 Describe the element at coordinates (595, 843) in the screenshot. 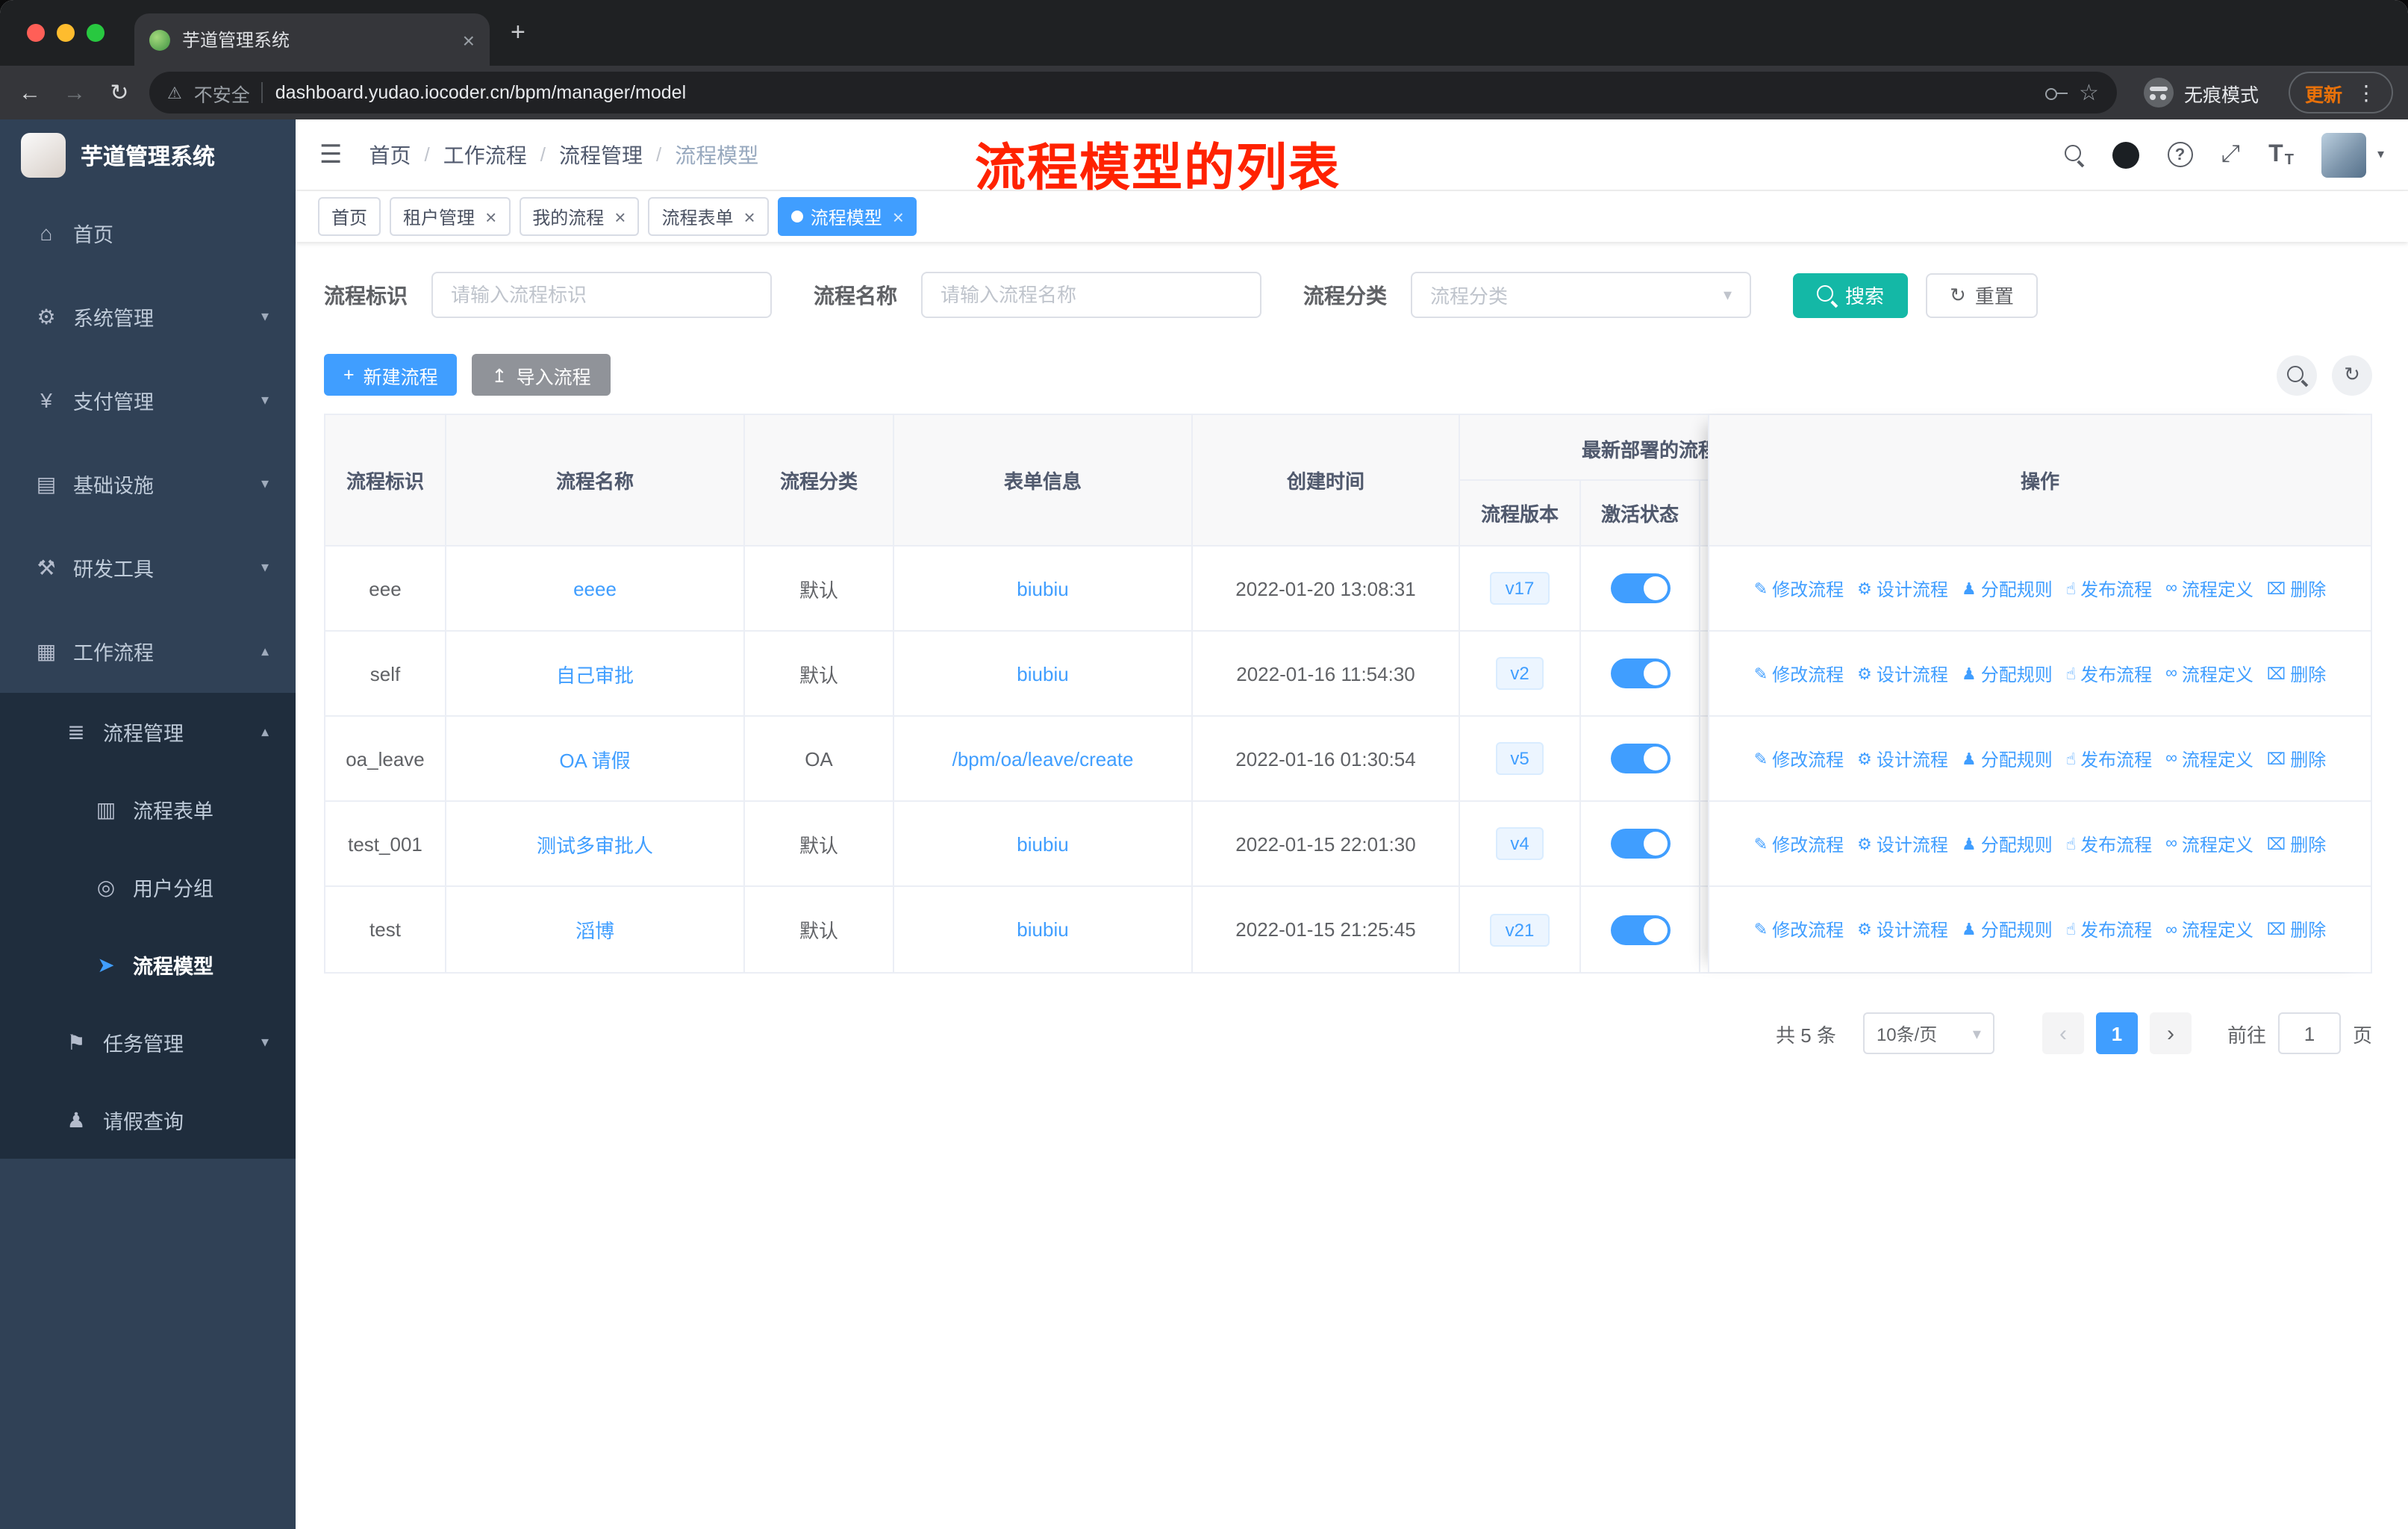

I see `process-name-link: 测试多审批人` at that location.